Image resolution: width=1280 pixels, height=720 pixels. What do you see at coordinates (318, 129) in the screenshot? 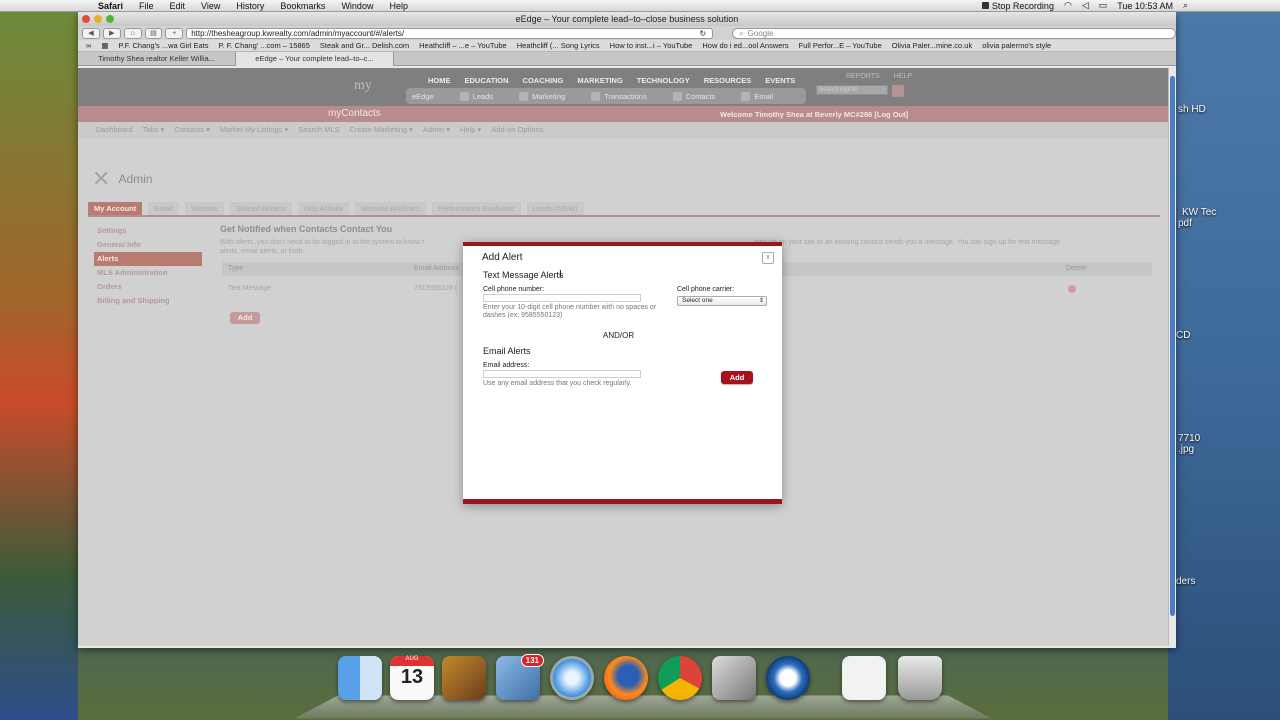
I see `menu-search-mls: Search MLS` at bounding box center [318, 129].